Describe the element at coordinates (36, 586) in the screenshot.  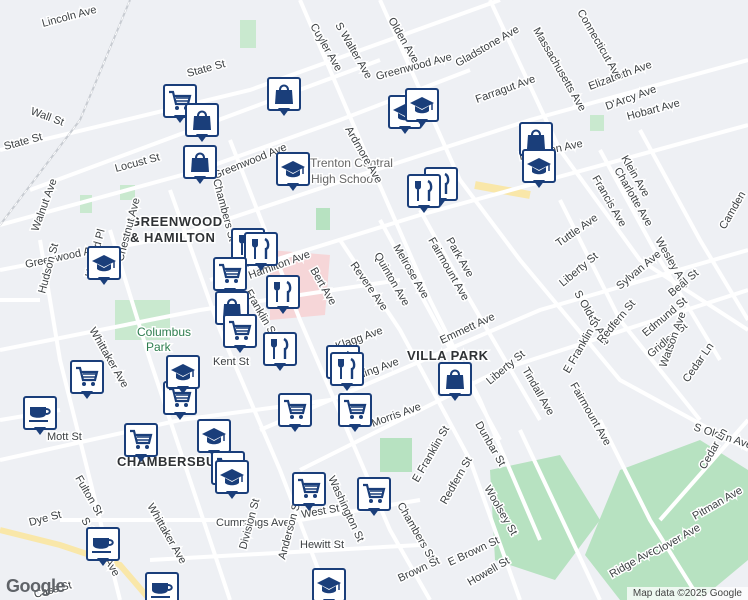
I see `google-logo: Google` at that location.